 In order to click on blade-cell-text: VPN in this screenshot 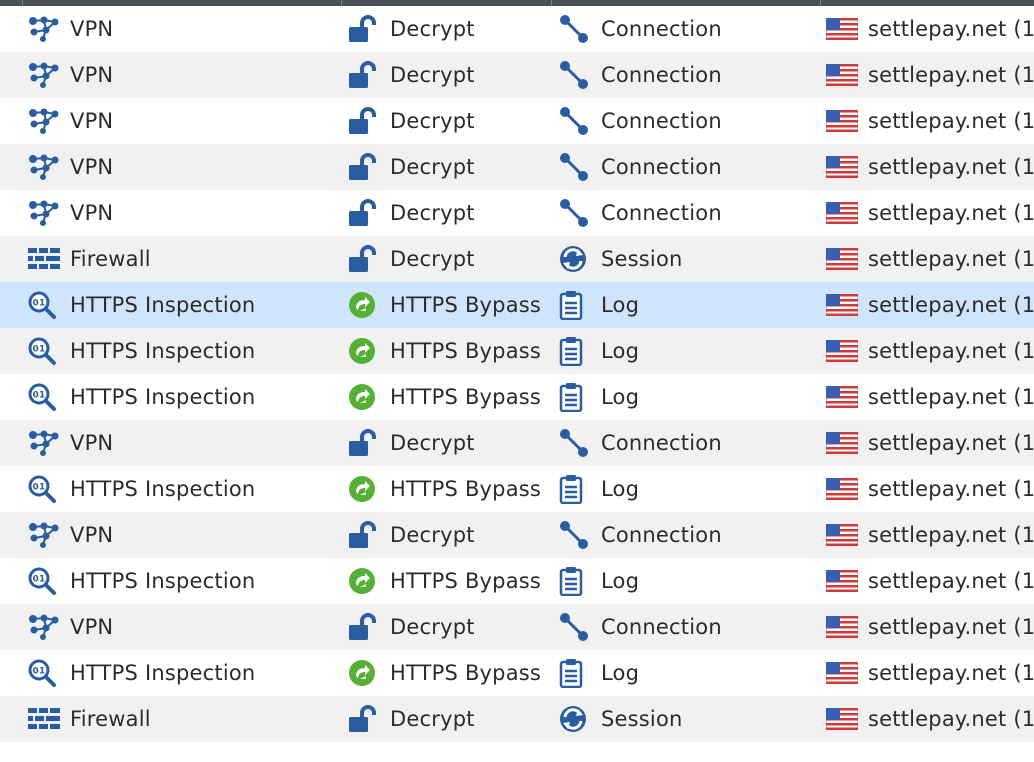, I will do `click(92, 121)`.